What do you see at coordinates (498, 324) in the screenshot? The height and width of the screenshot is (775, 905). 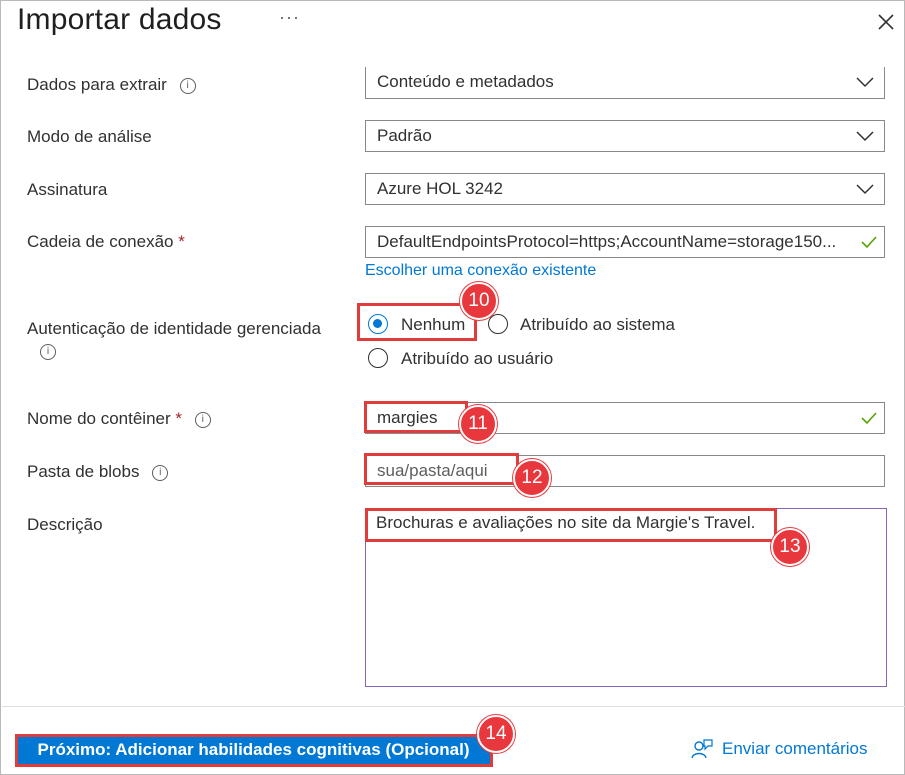 I see `radio-system-assigned` at bounding box center [498, 324].